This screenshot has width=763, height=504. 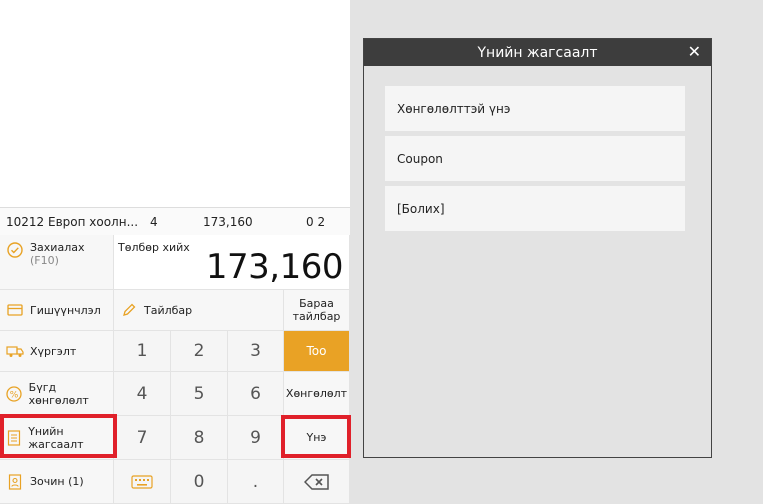 I want to click on digit-1-button: 1, so click(x=142, y=351).